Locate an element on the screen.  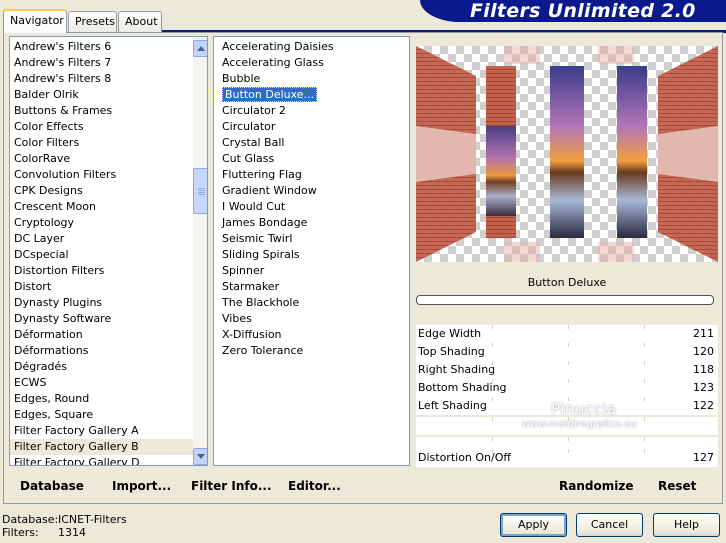
filter-item: Accelerating Glass is located at coordinates (313, 63).